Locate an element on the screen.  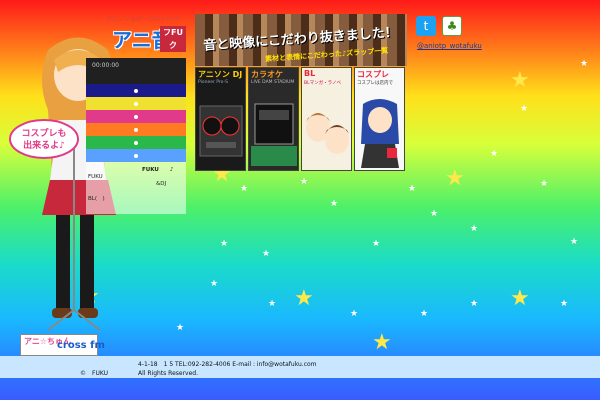
card-desc: LIVE DAM STADIUM is located at coordinates (273, 82).